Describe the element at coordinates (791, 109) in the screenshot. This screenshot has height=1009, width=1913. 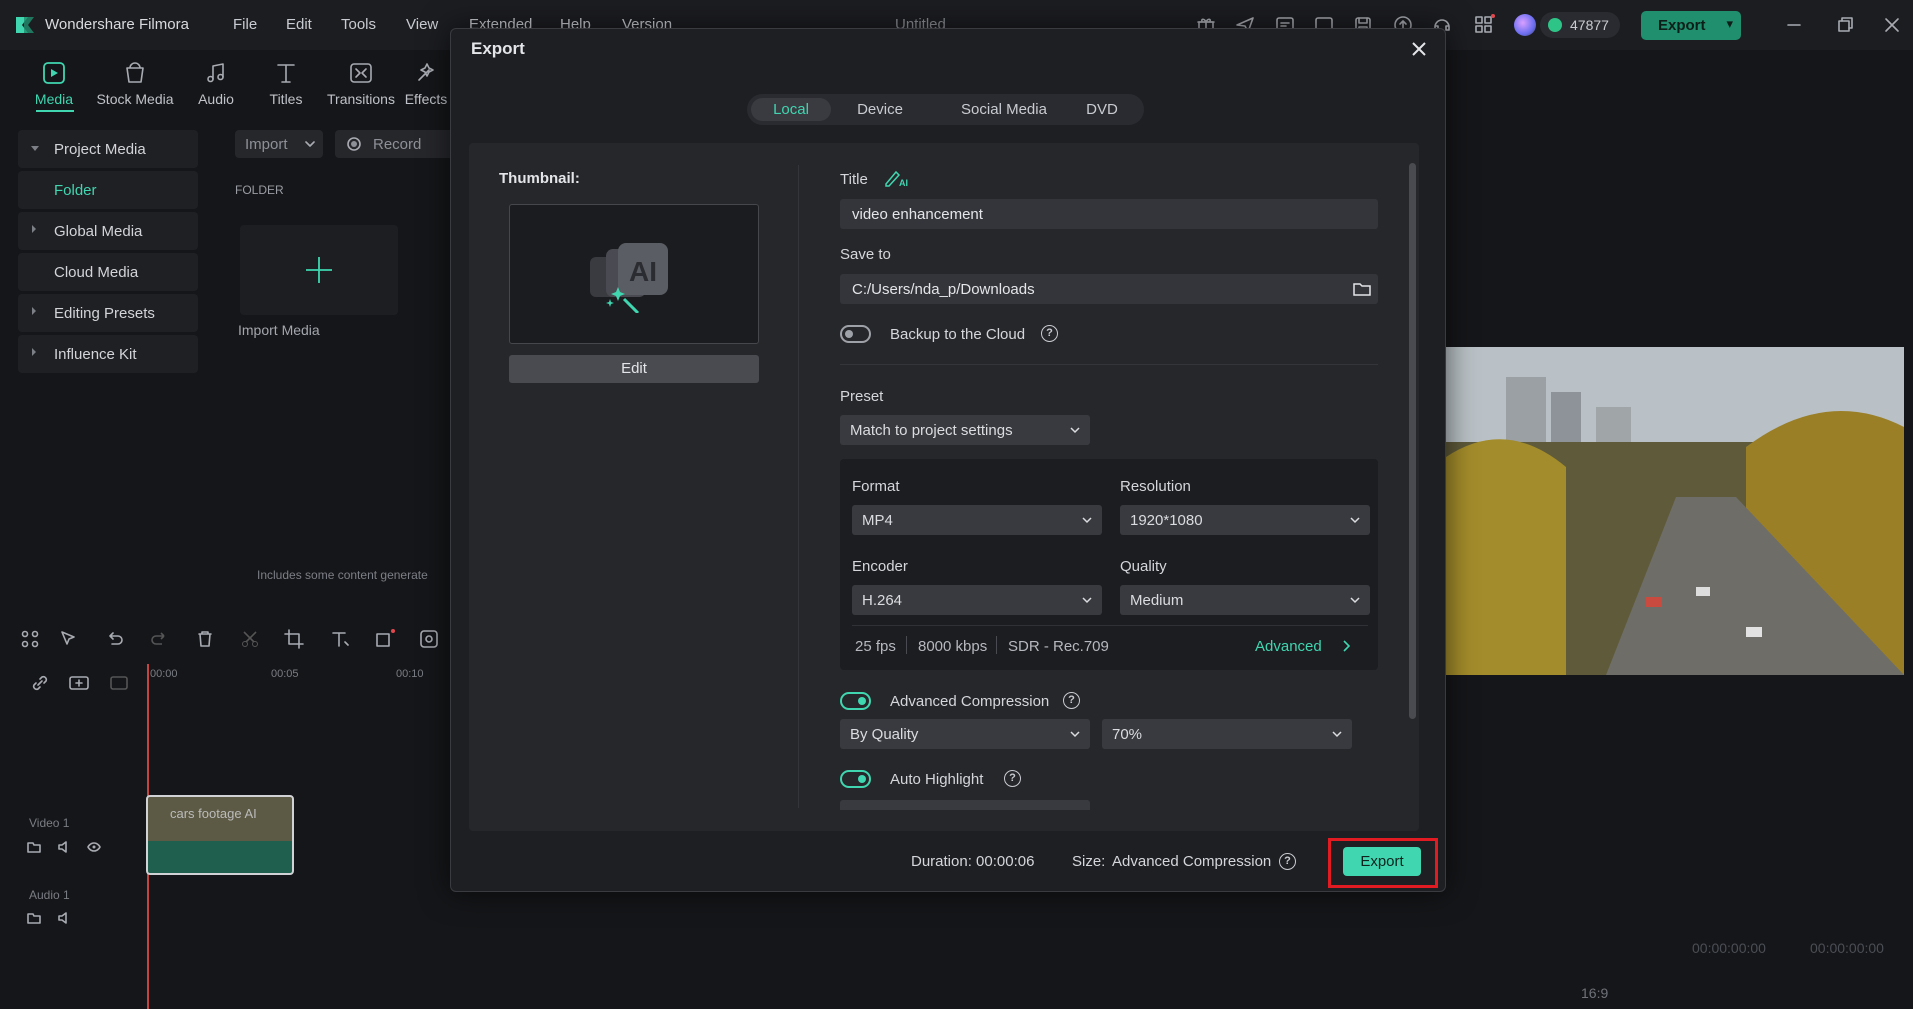
I see `tab-local: Local` at that location.